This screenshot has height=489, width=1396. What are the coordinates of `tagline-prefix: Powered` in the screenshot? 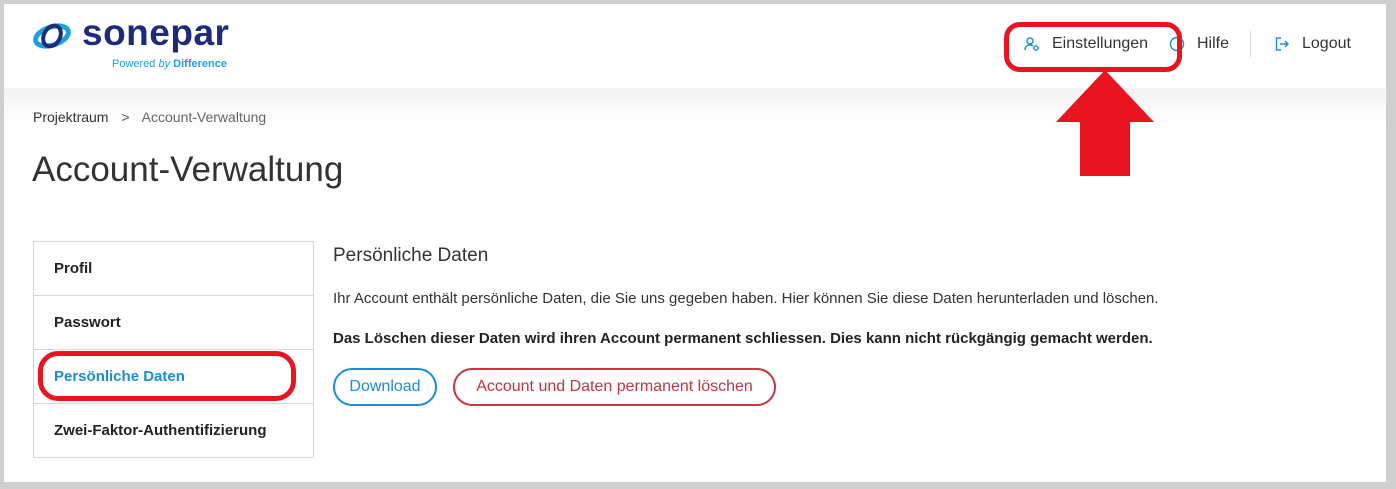 It's located at (134, 64).